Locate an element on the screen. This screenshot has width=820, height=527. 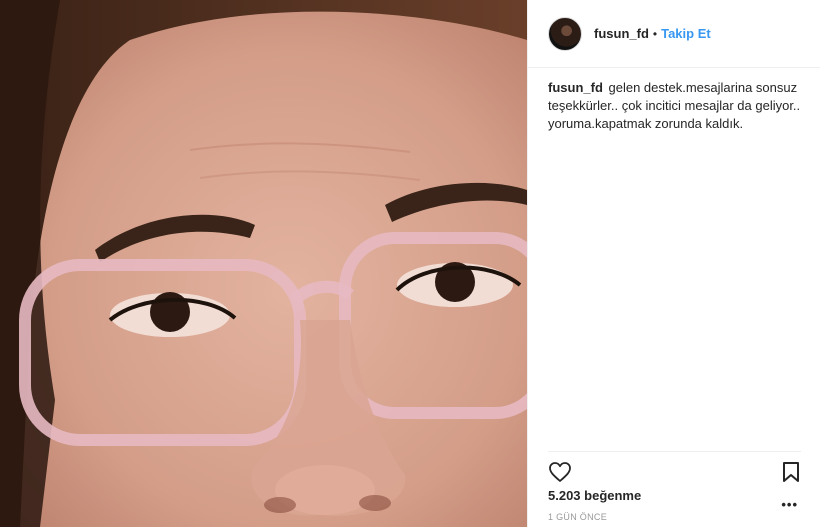
avatar is located at coordinates (565, 33).